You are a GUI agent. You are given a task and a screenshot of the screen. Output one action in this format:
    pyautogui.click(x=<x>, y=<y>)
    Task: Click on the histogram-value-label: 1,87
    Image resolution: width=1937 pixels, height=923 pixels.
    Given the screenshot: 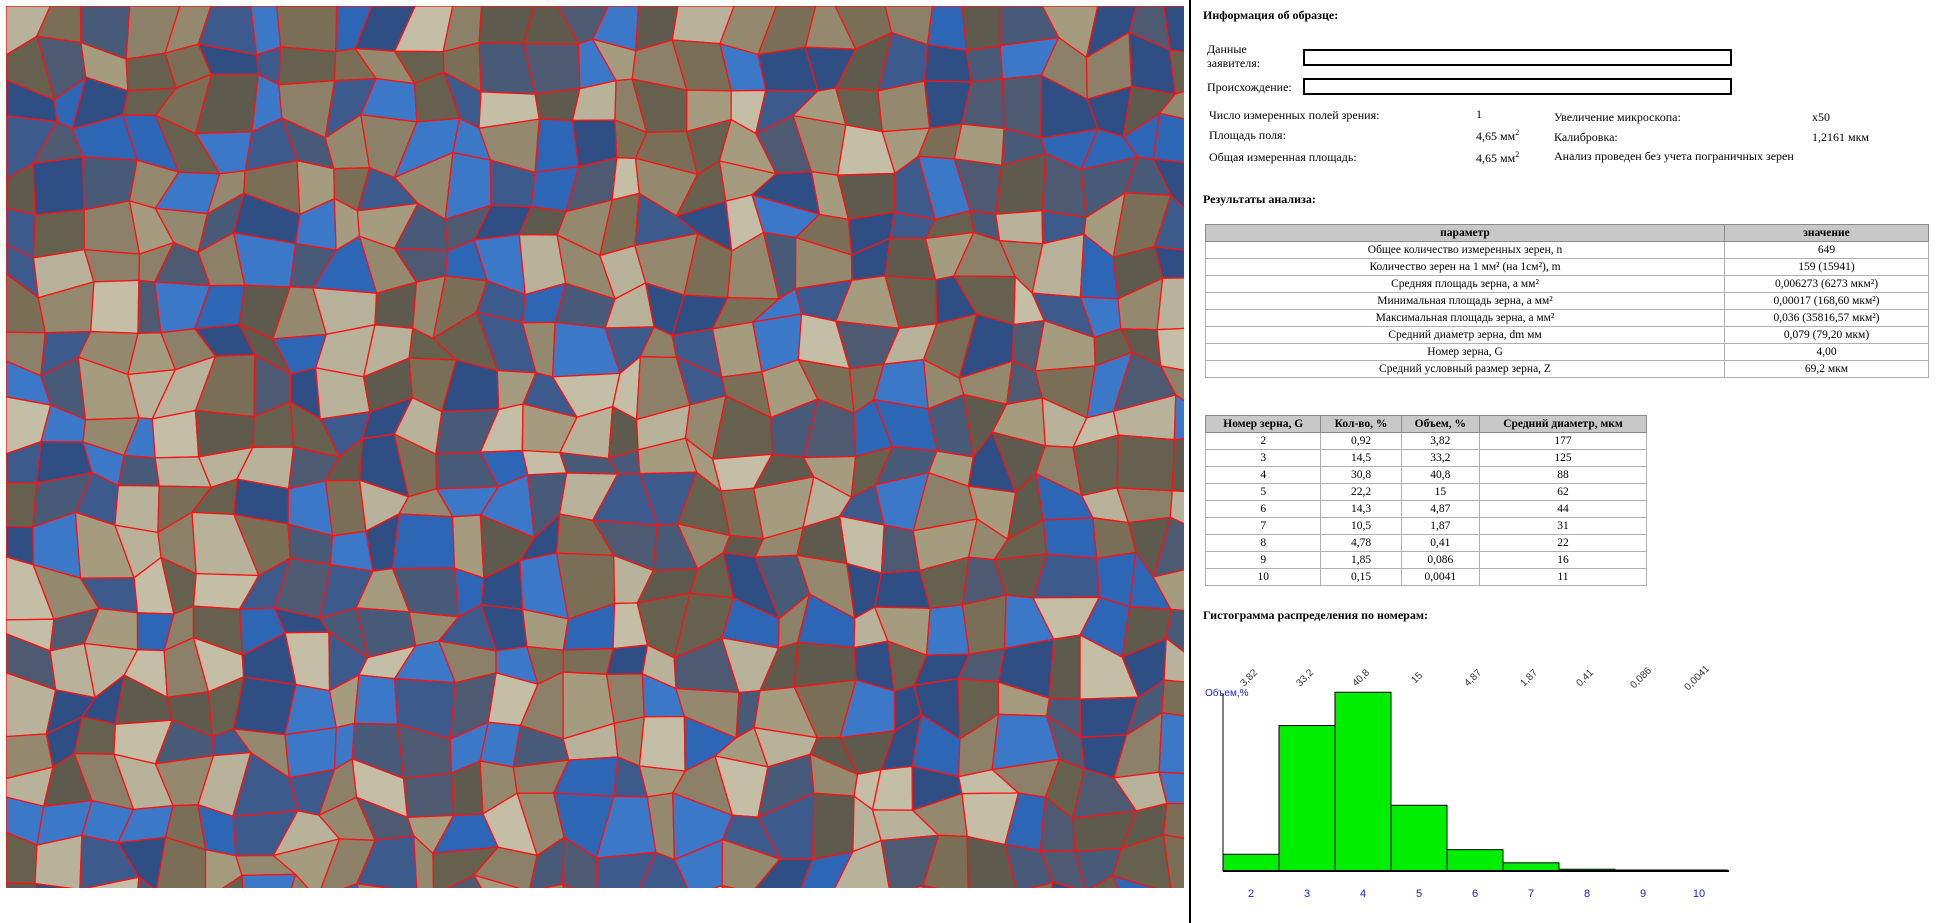 What is the action you would take?
    pyautogui.click(x=1529, y=678)
    